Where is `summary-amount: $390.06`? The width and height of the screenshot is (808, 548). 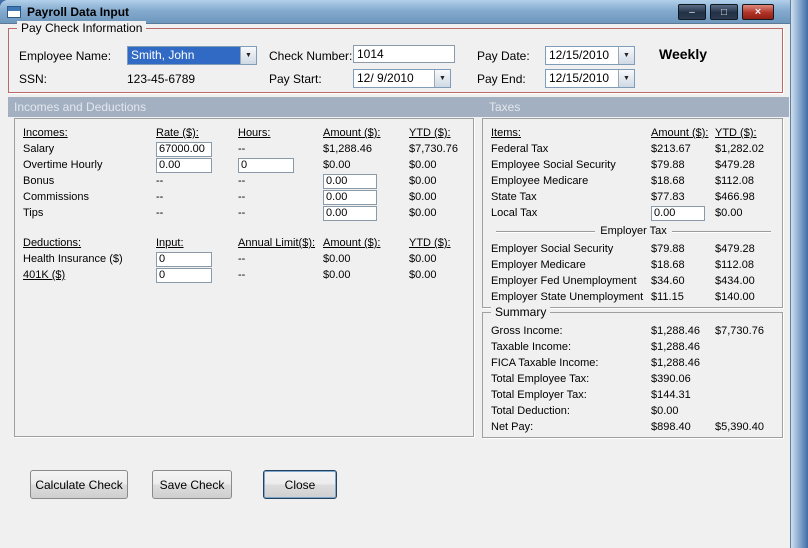 summary-amount: $390.06 is located at coordinates (671, 379).